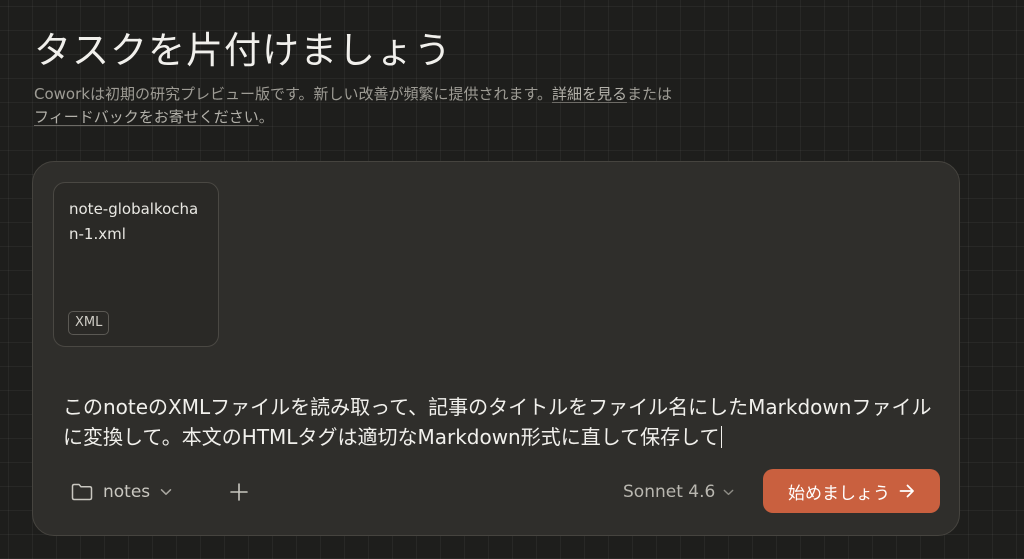  Describe the element at coordinates (136, 264) in the screenshot. I see `attachment-card: note-globalkochan-1.xml XML` at that location.